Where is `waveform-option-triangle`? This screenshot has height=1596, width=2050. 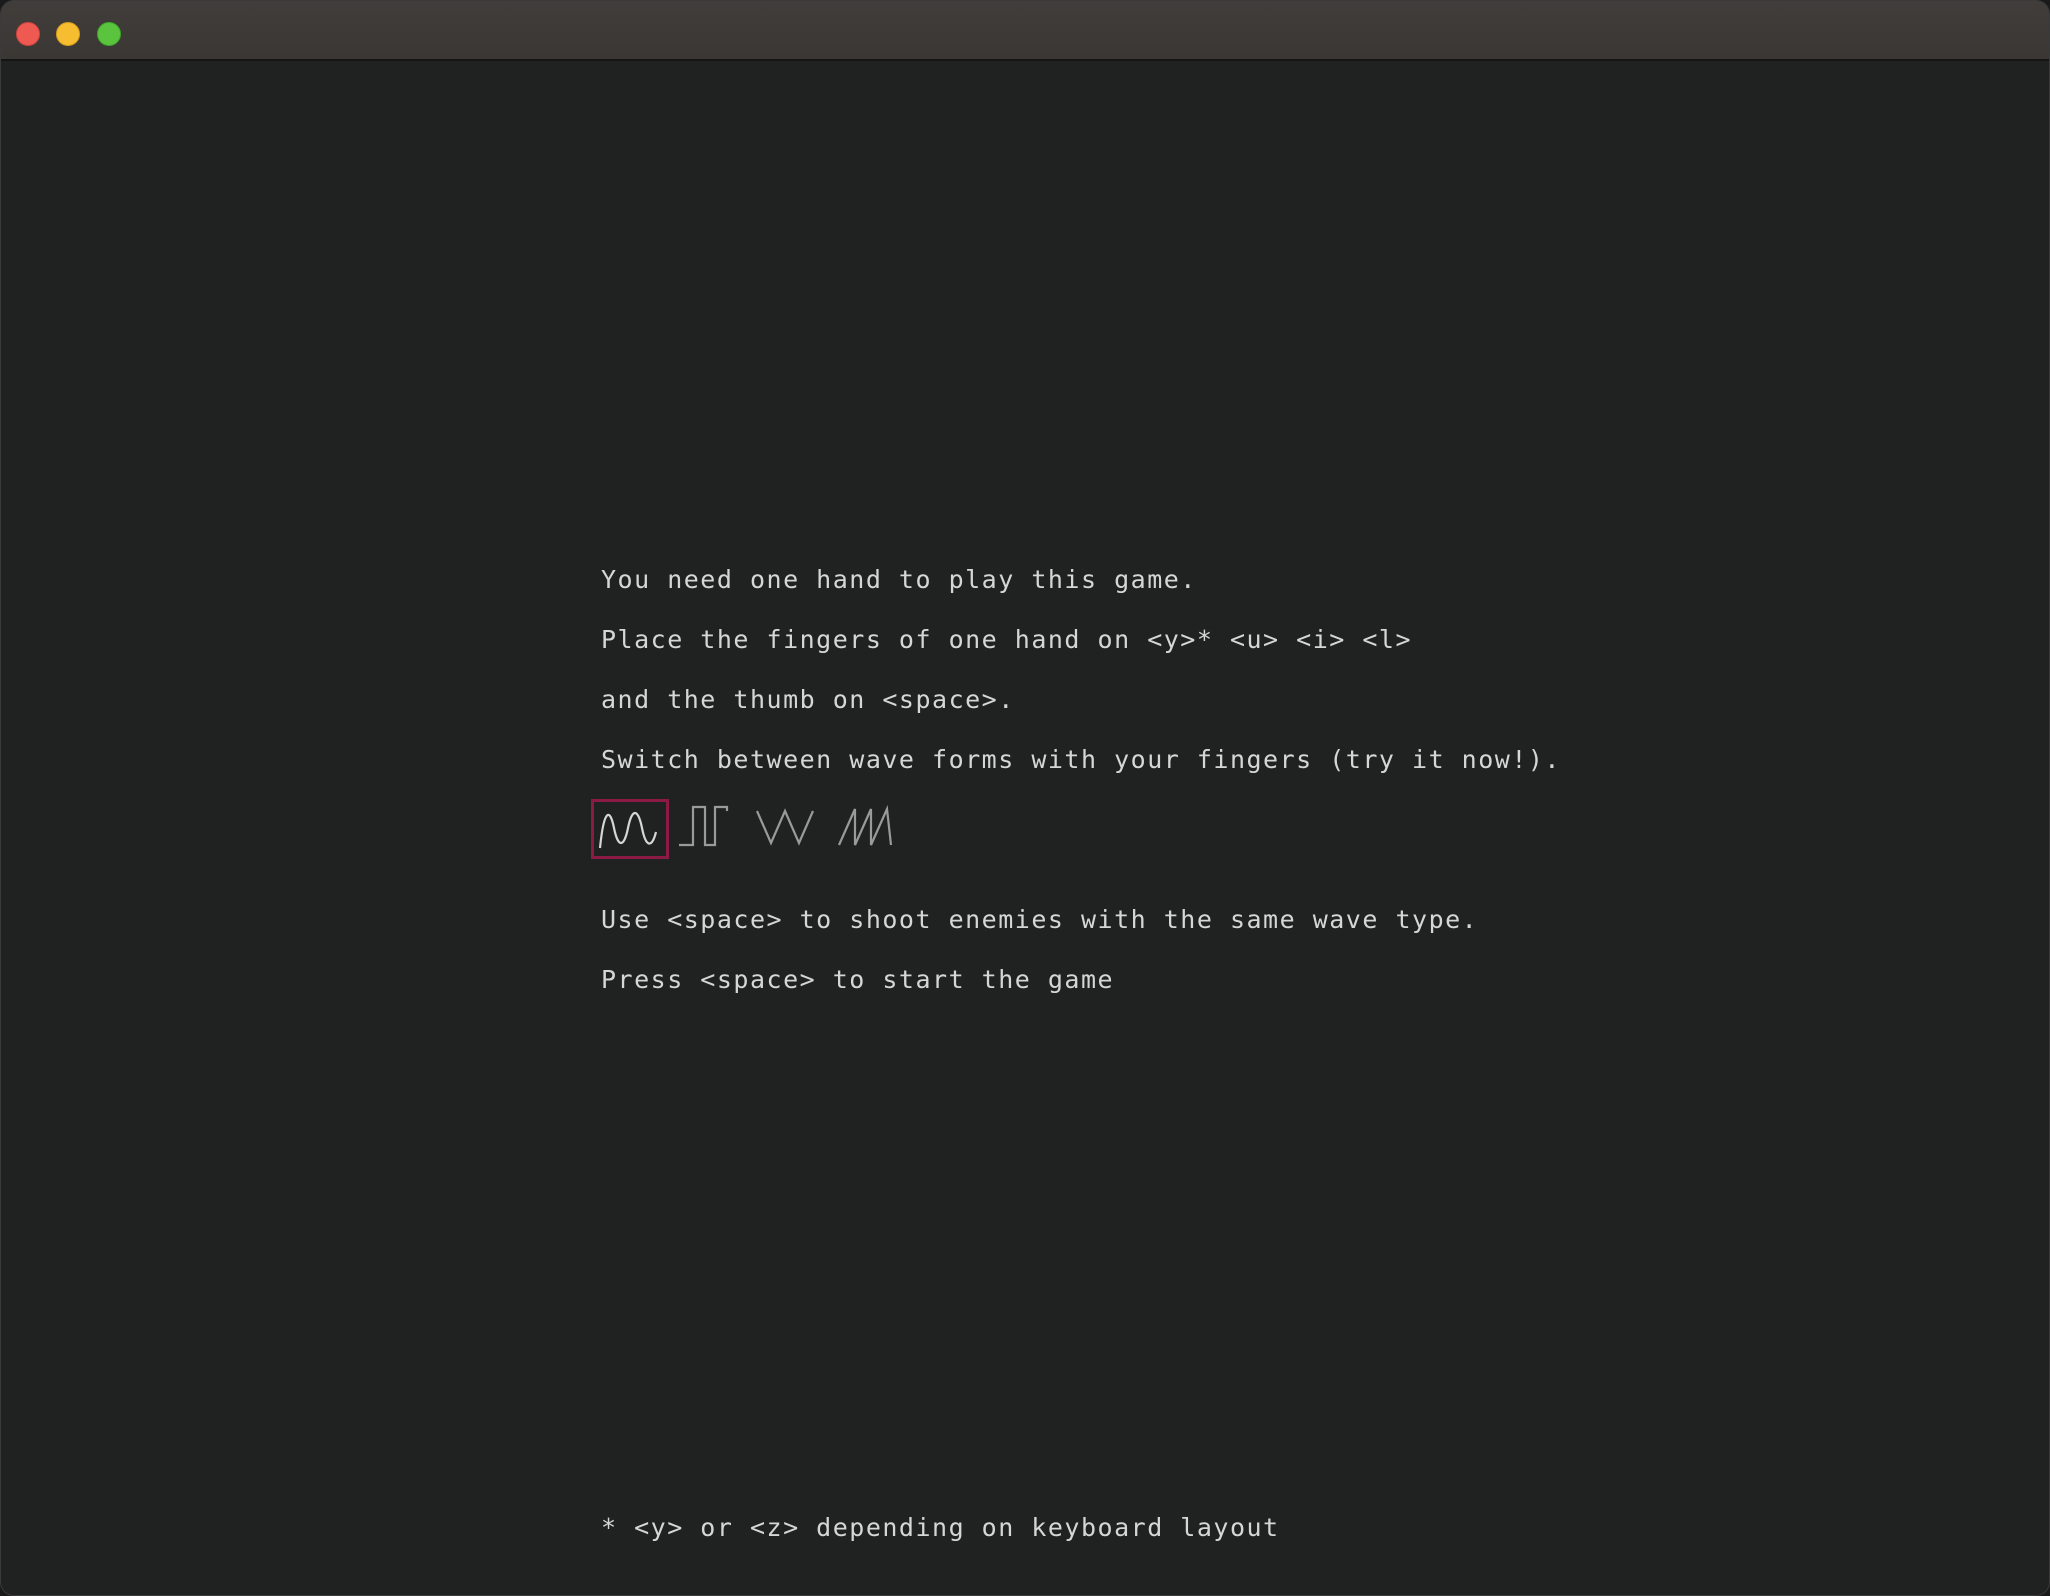 waveform-option-triangle is located at coordinates (790, 829).